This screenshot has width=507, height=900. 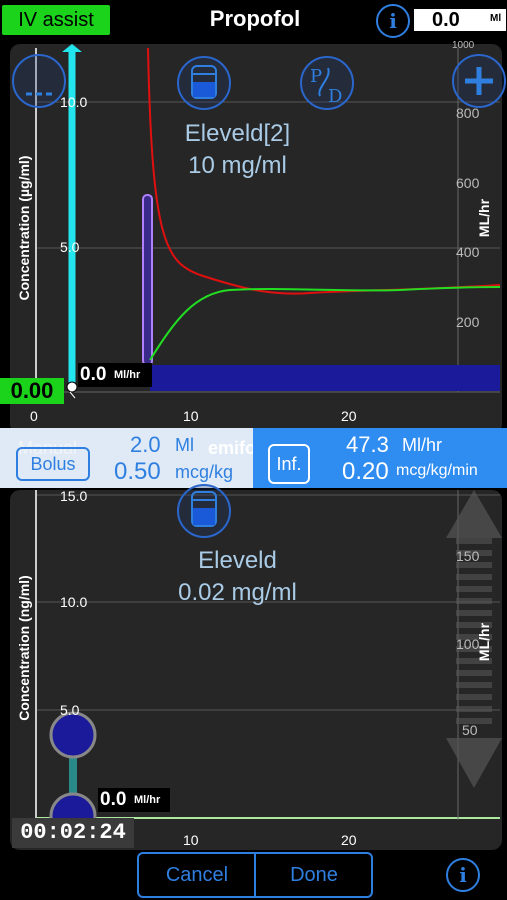 What do you see at coordinates (468, 322) in the screenshot?
I see `right-tick: 200` at bounding box center [468, 322].